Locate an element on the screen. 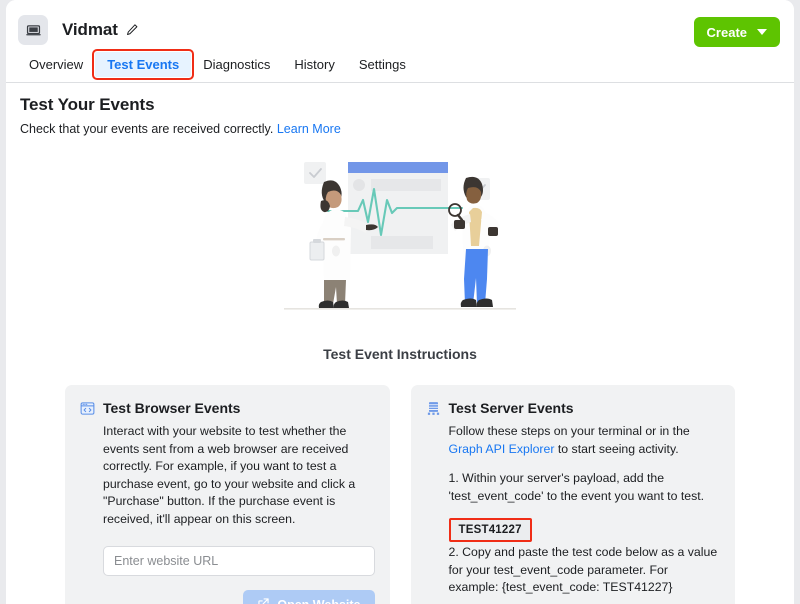 The height and width of the screenshot is (604, 800). section-title: Test Your Events is located at coordinates (87, 104).